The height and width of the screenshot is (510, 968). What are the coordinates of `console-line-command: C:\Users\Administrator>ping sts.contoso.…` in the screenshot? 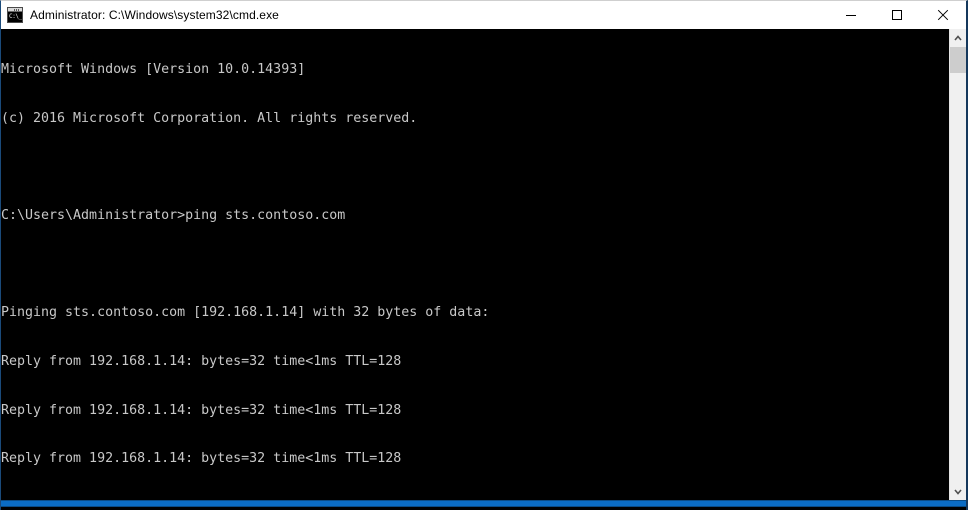 It's located at (173, 216).